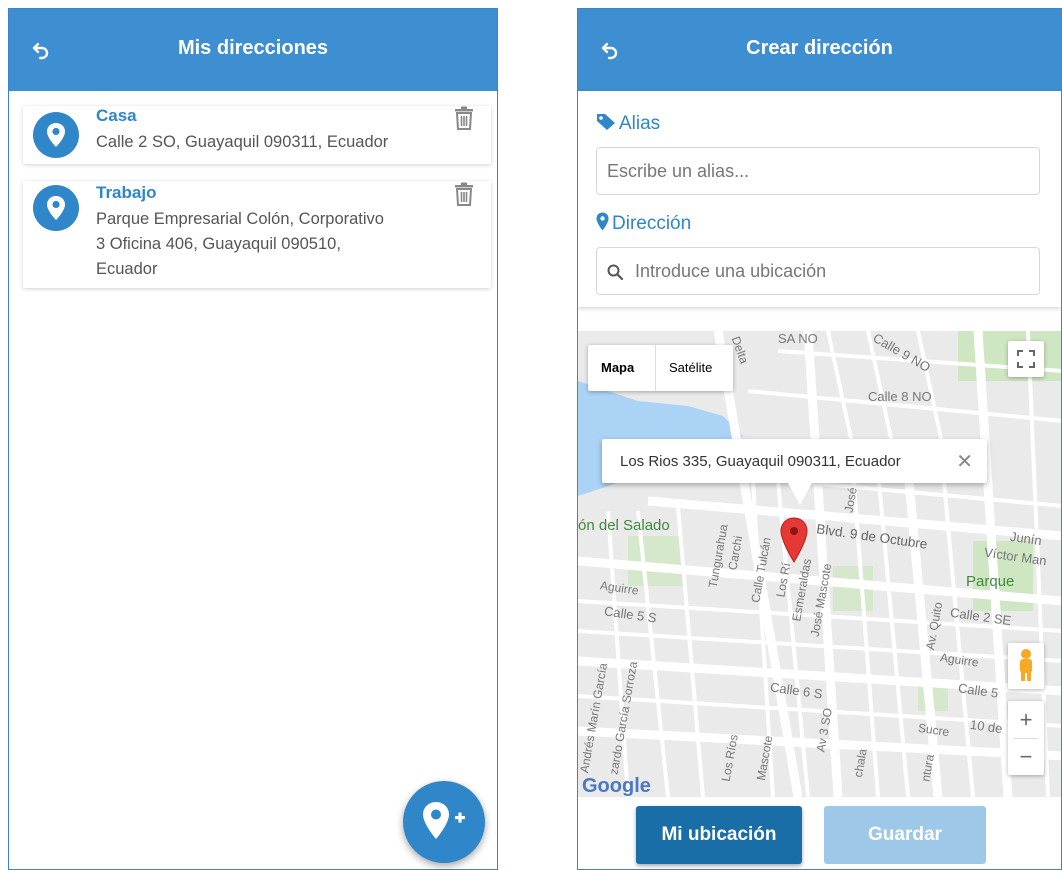 The width and height of the screenshot is (1062, 870). I want to click on address-line: 3 Oficina 406, Guayaquil 090510,, so click(218, 244).